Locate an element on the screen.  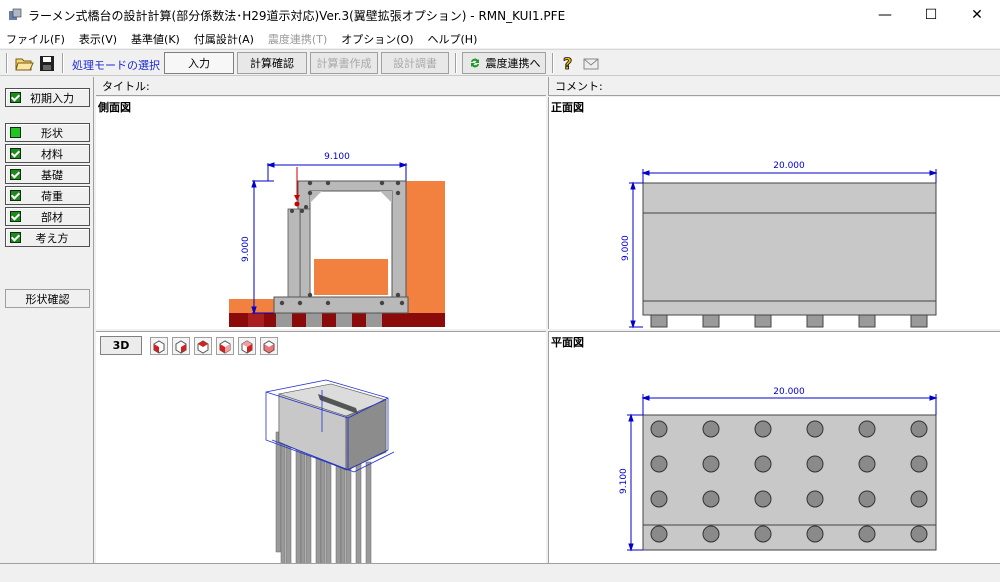
comment-label: コメント: is located at coordinates (579, 86).